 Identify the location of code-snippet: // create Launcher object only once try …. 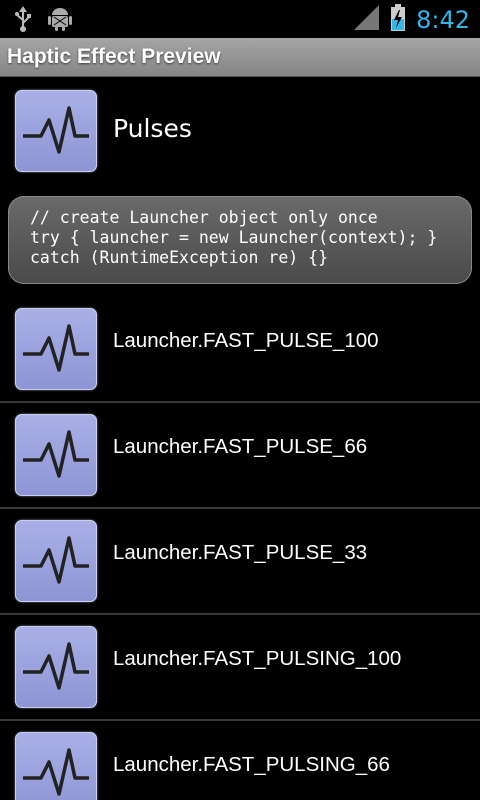
(240, 240).